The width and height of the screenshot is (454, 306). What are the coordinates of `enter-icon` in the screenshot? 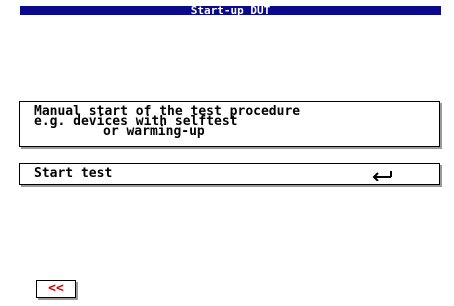 It's located at (382, 176).